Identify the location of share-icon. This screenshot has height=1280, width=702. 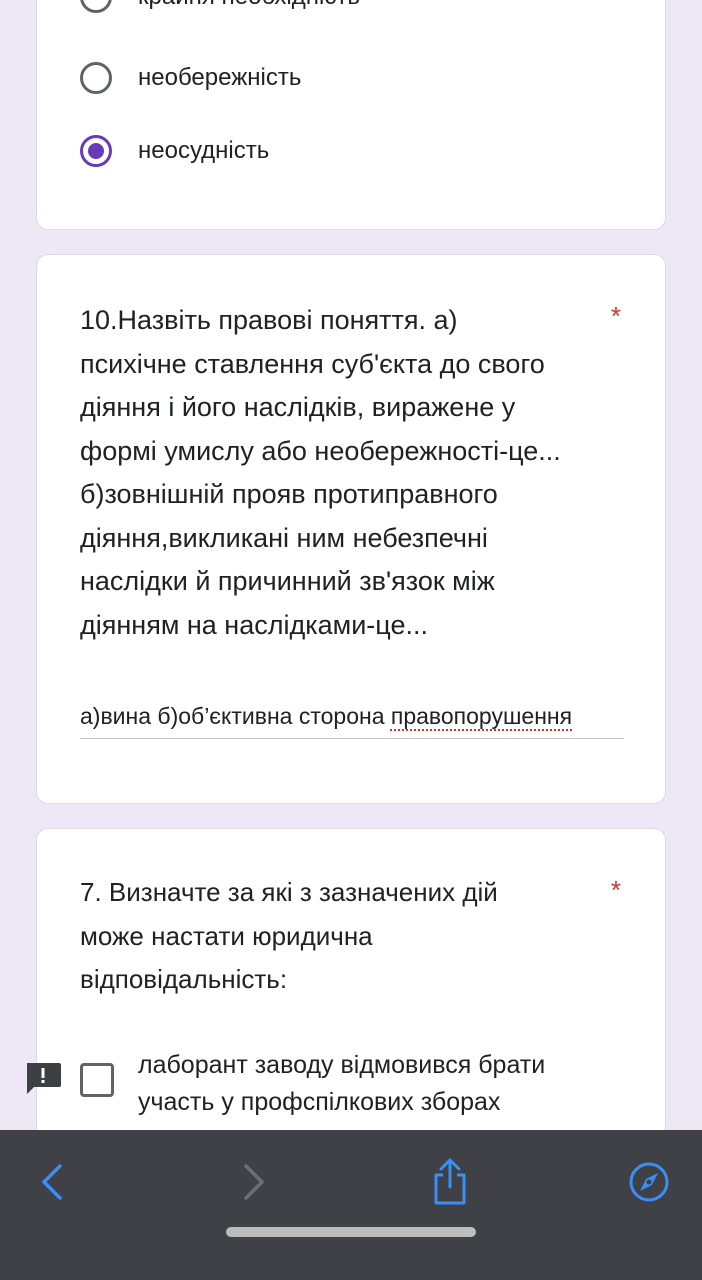
(450, 1182).